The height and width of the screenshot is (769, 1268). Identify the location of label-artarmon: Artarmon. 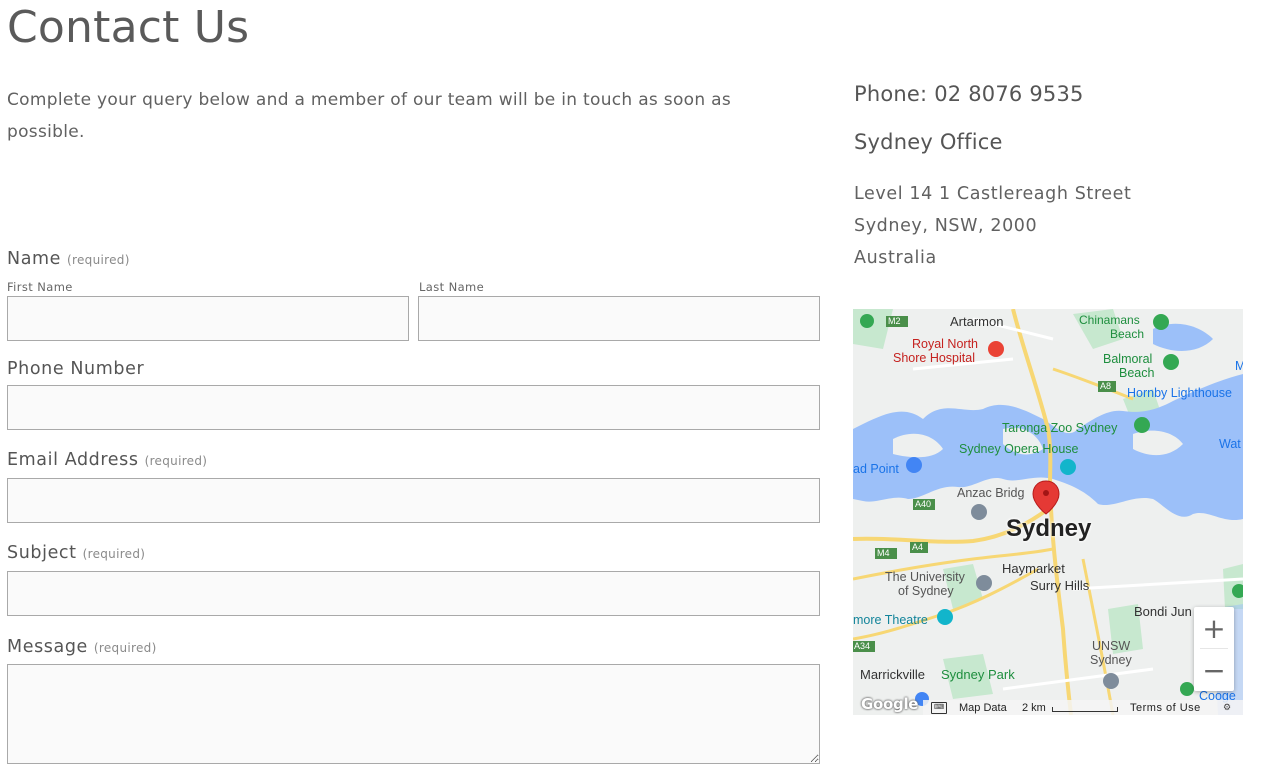
(977, 321).